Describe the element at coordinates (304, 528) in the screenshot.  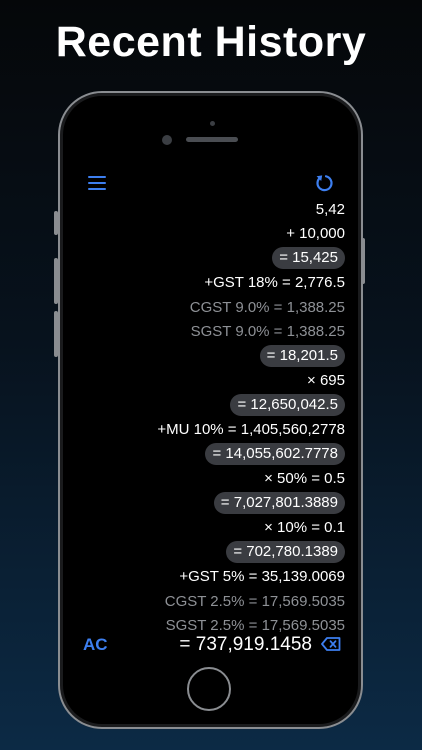
I see `tape-entry: × 10% = 0.1` at that location.